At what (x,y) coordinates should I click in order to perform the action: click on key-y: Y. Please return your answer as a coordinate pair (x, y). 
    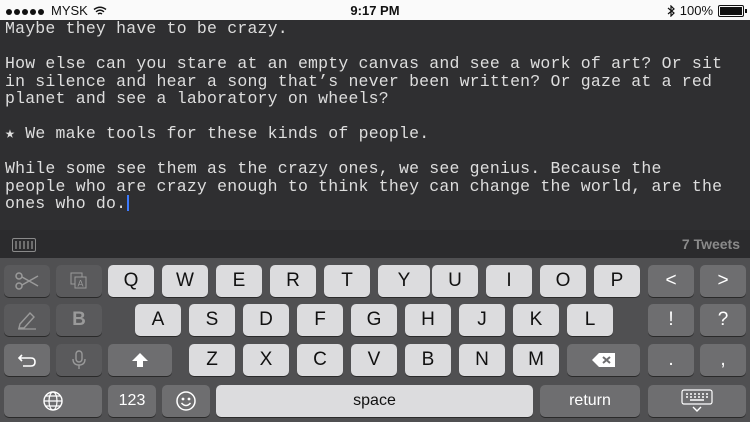
    Looking at the image, I should click on (404, 281).